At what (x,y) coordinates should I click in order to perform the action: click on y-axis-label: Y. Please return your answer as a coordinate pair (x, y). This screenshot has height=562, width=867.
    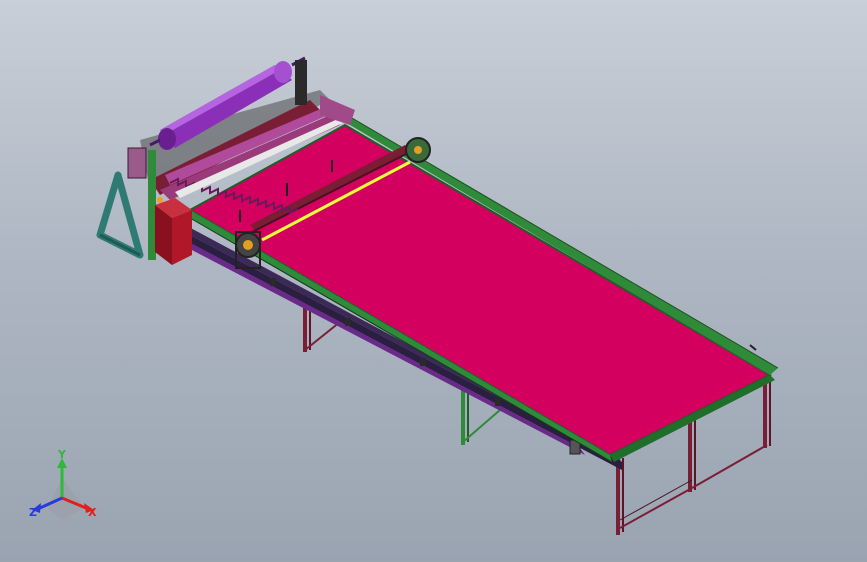
    Looking at the image, I should click on (62, 454).